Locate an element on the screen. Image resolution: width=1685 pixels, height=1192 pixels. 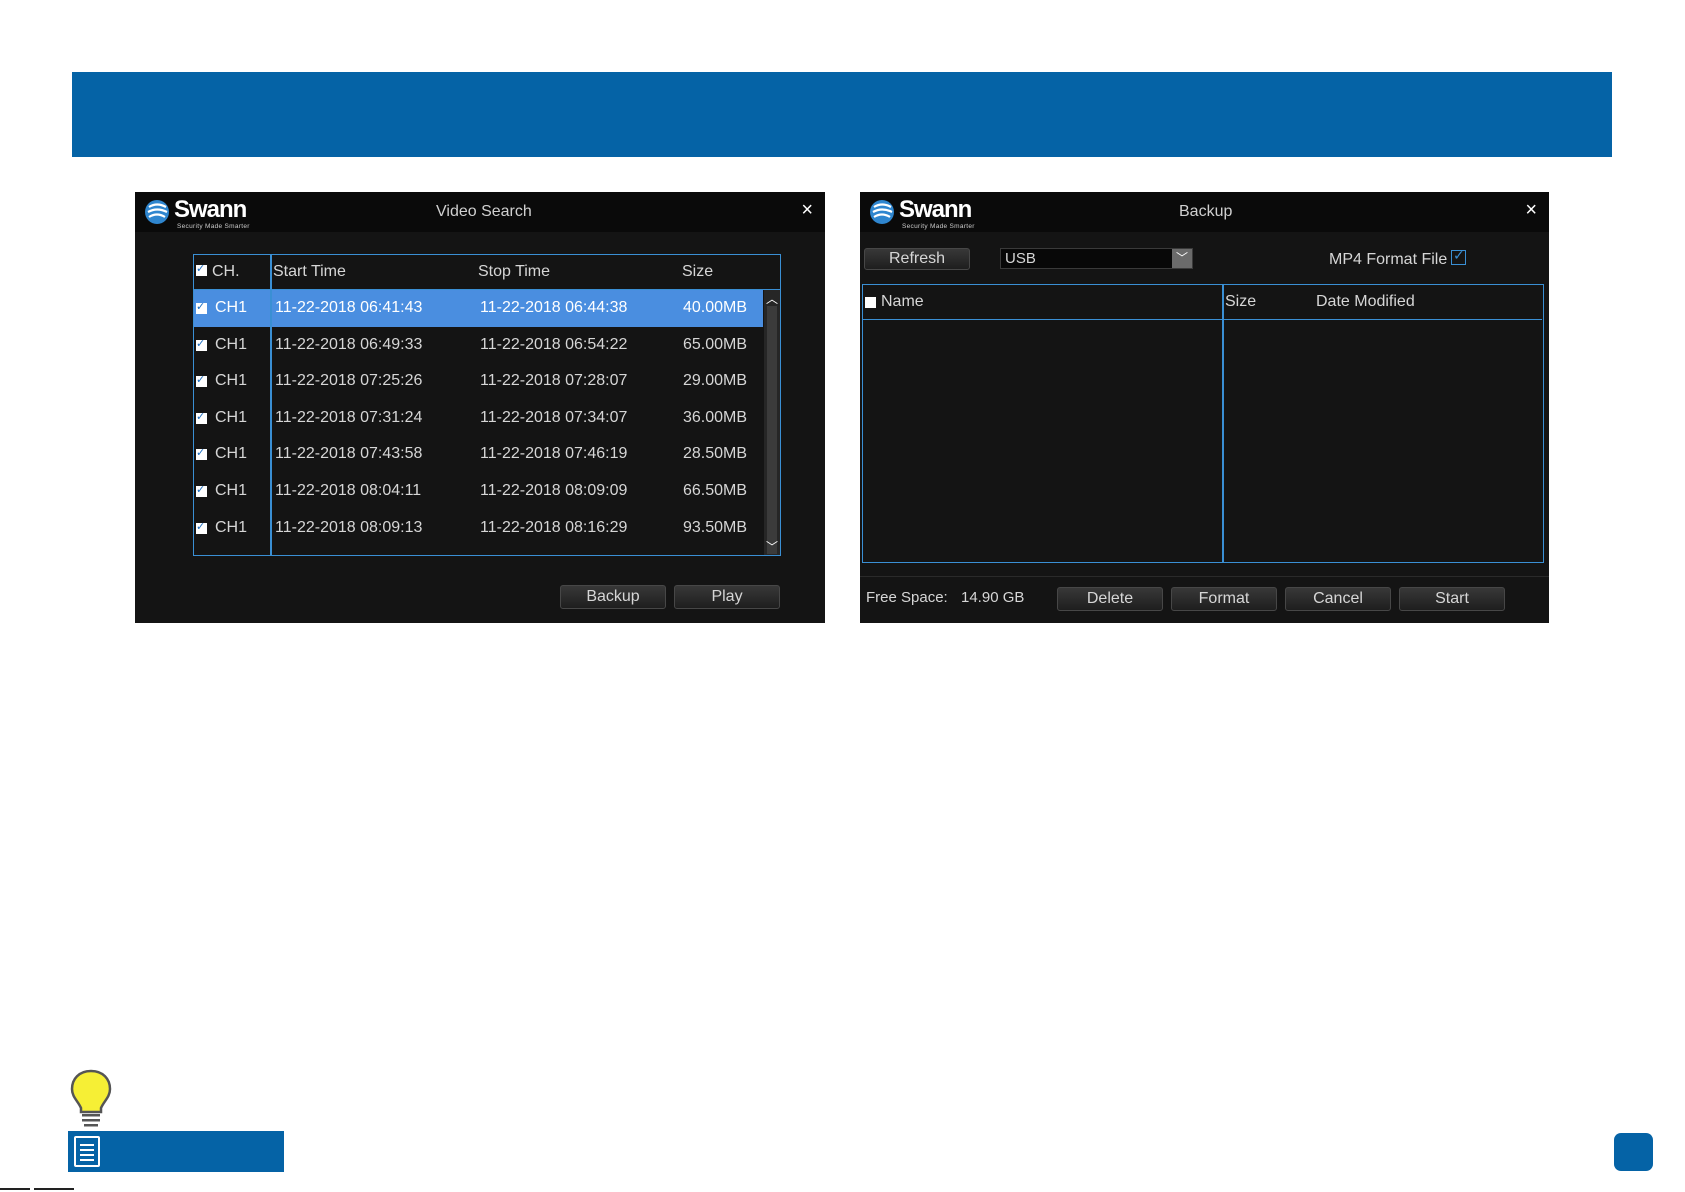
cell-size: 28.50MB is located at coordinates (715, 454).